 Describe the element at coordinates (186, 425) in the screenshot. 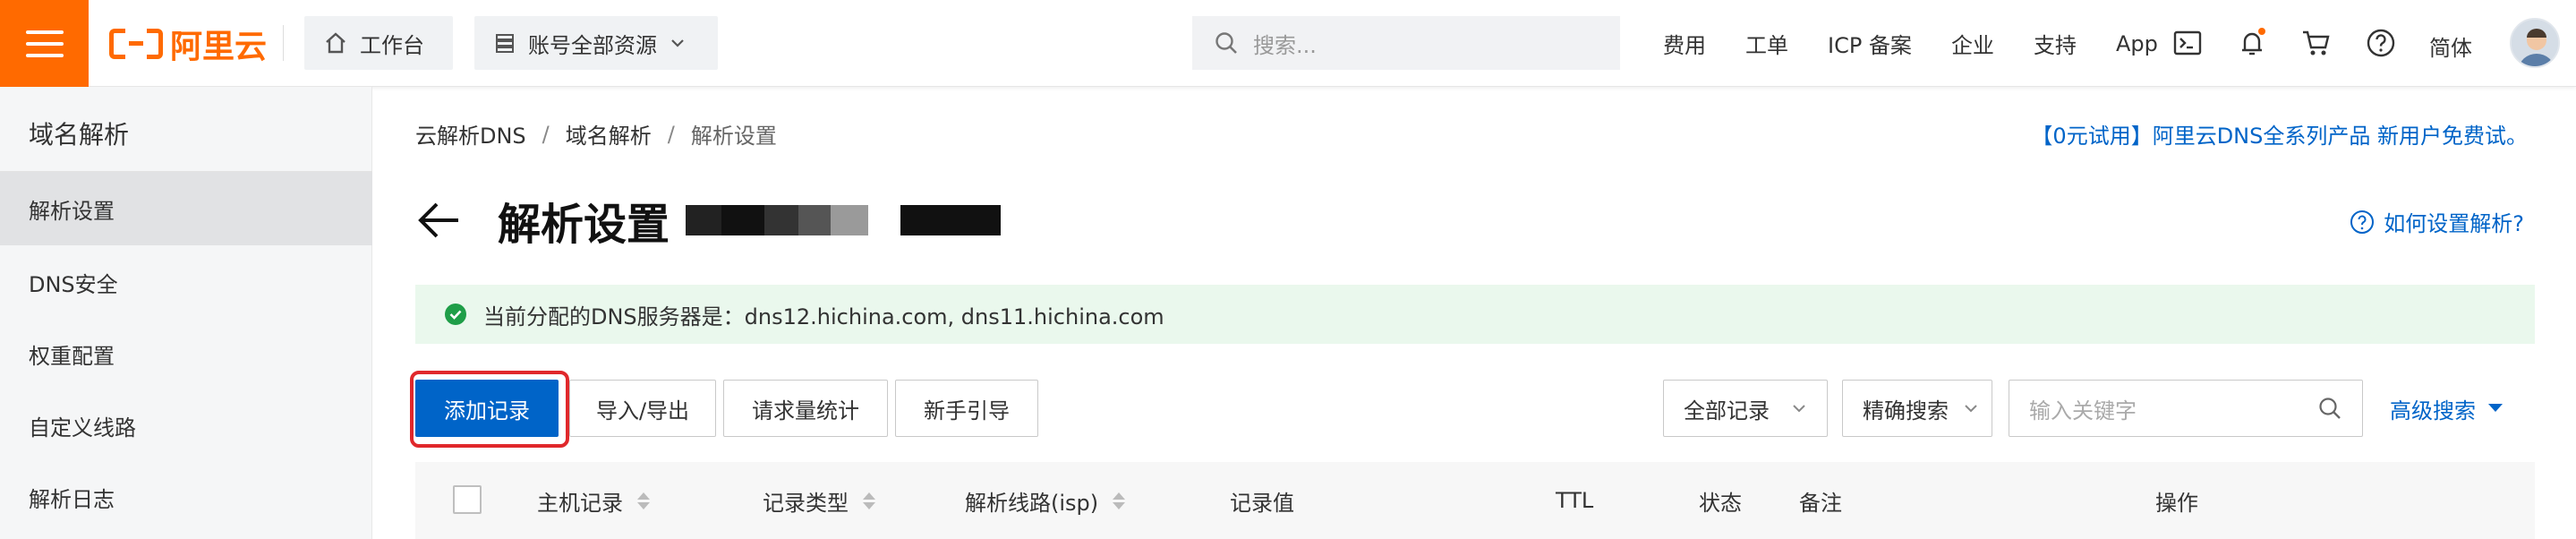

I see `sidebar-item-custom-lines: 自定义线路` at that location.